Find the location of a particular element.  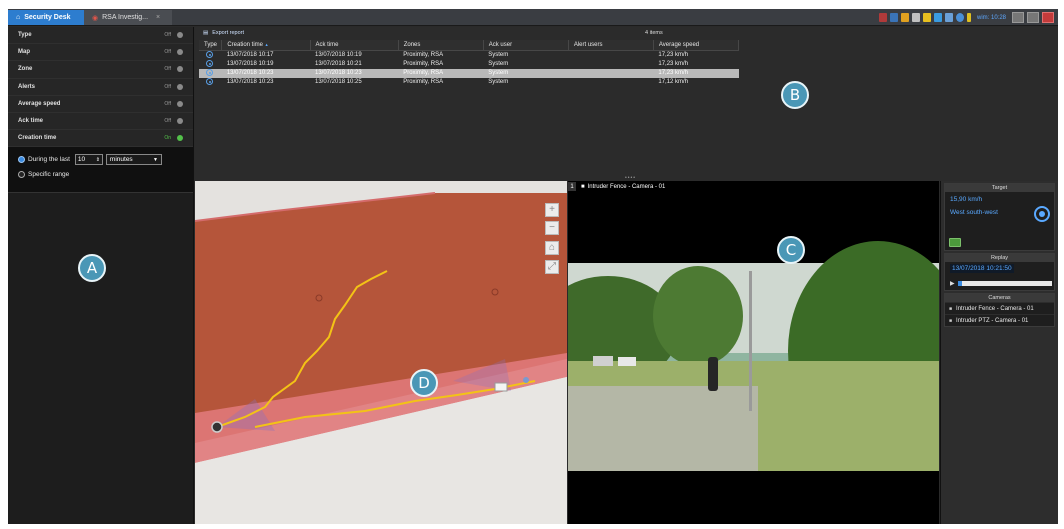

item-count: 4 items is located at coordinates (654, 33).